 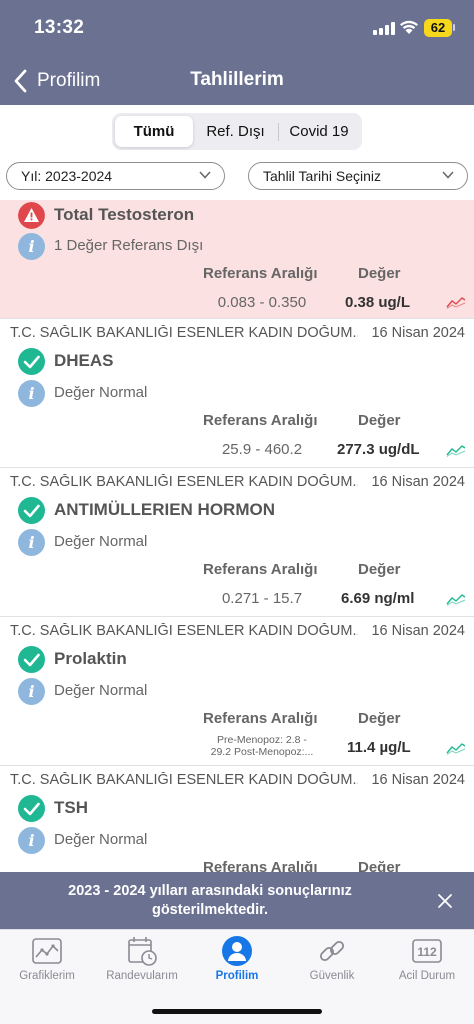 I want to click on navigation-bar: Profilim Tahlillerim, so click(x=237, y=80).